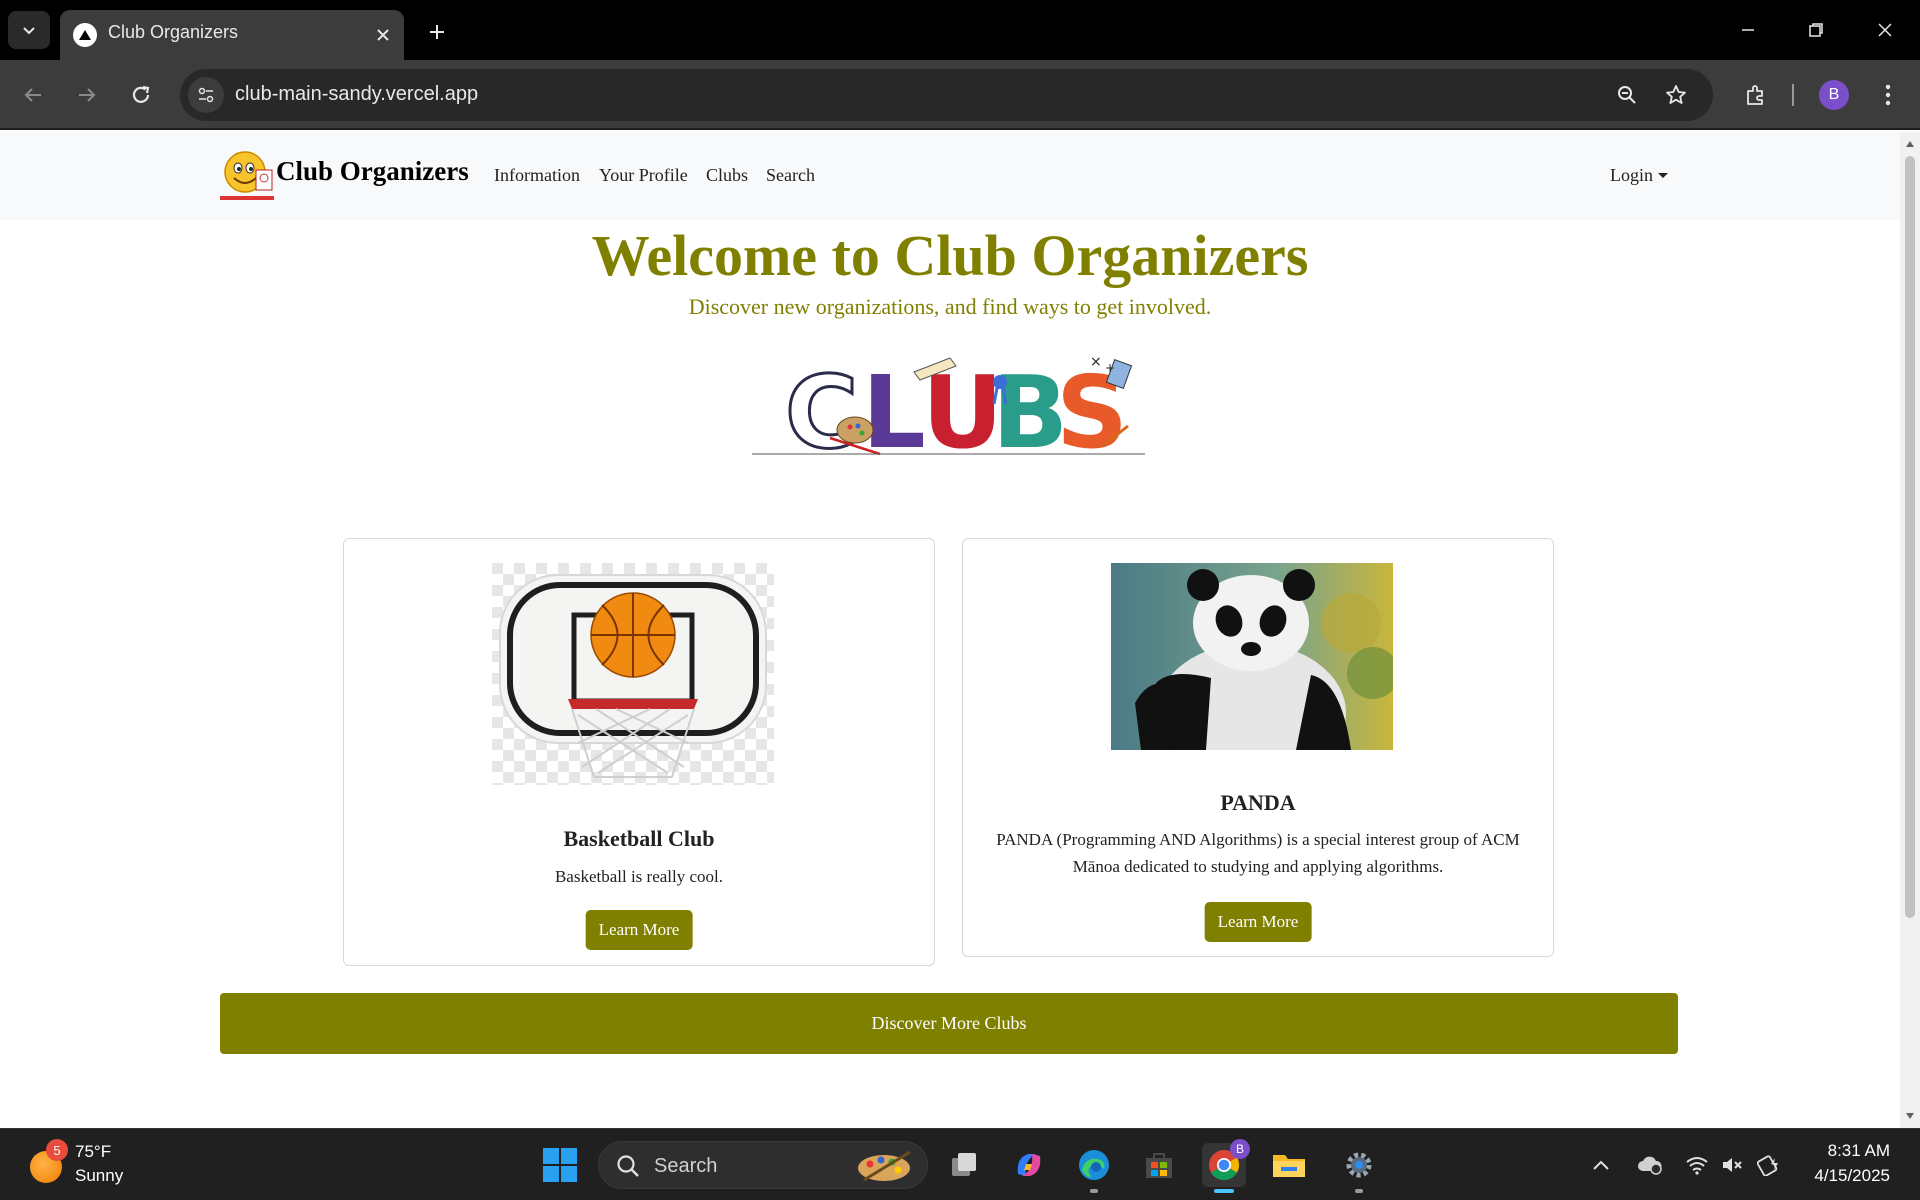 The width and height of the screenshot is (1920, 1200). What do you see at coordinates (1029, 1165) in the screenshot?
I see `copilot-icon` at bounding box center [1029, 1165].